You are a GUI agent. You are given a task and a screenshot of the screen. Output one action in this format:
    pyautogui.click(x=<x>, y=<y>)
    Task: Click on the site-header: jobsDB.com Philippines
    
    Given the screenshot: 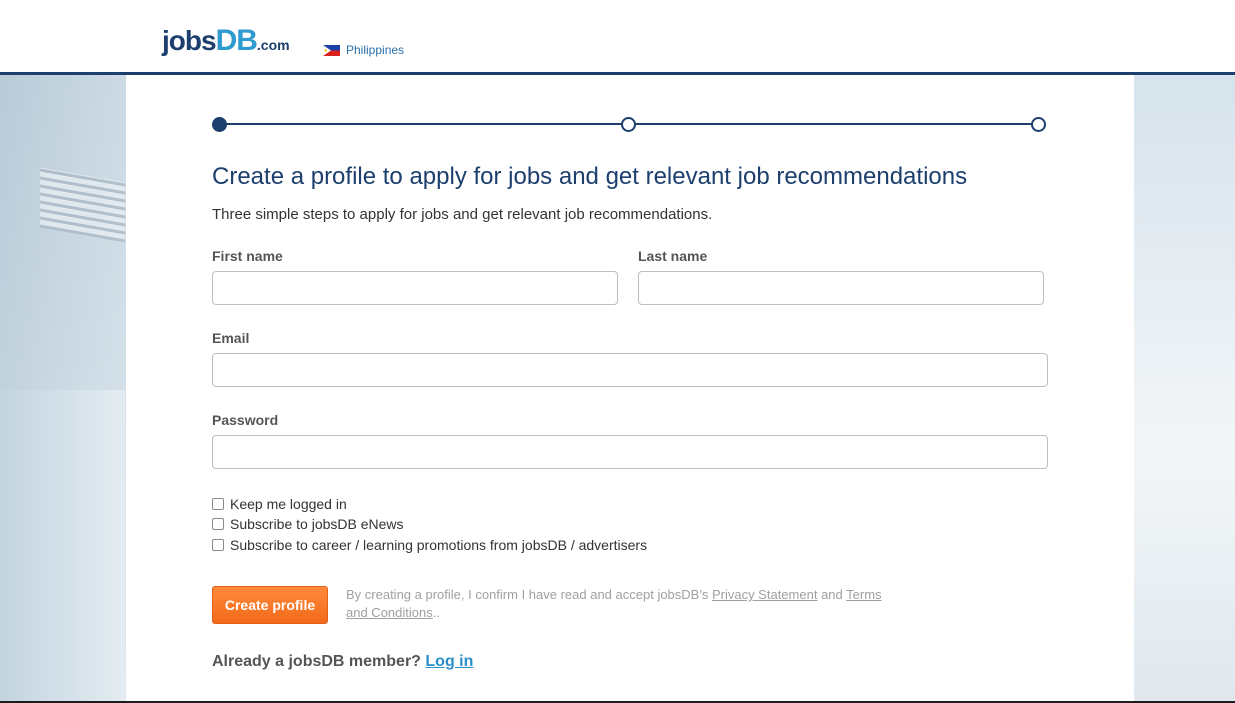 What is the action you would take?
    pyautogui.click(x=617, y=36)
    